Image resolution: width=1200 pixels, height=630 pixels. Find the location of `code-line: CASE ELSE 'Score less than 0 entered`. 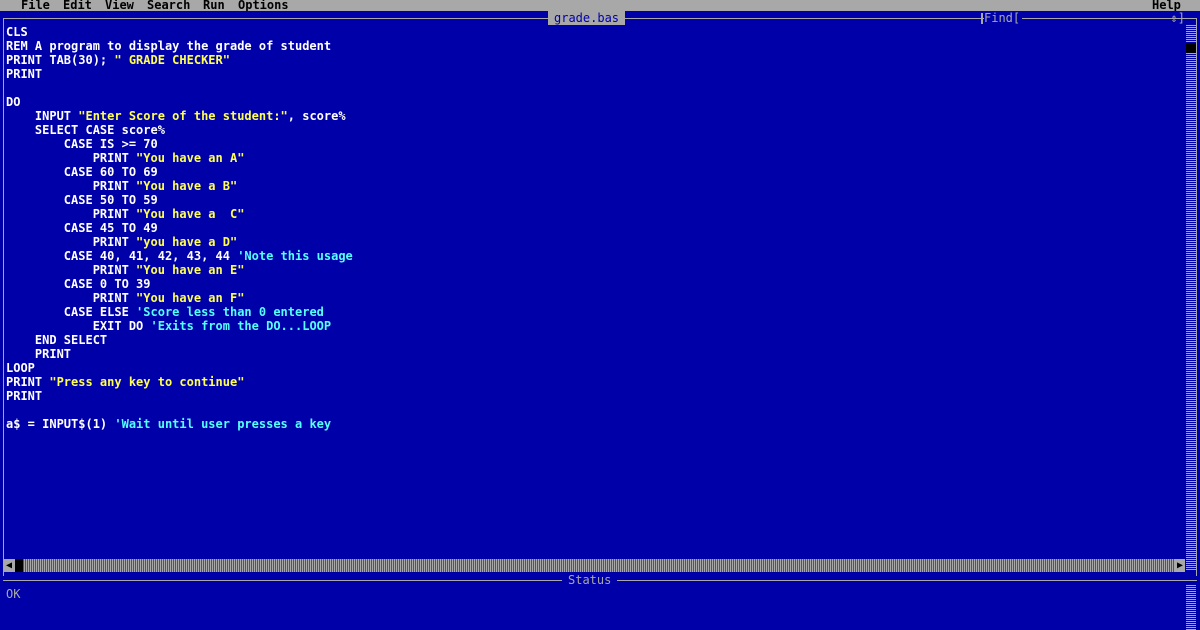

code-line: CASE ELSE 'Score less than 0 entered is located at coordinates (179, 312).